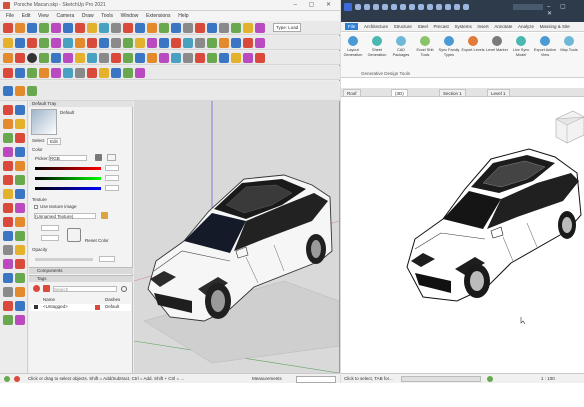 The width and height of the screenshot is (584, 407). Describe the element at coordinates (7, 379) in the screenshot. I see `geo-location-icon` at that location.